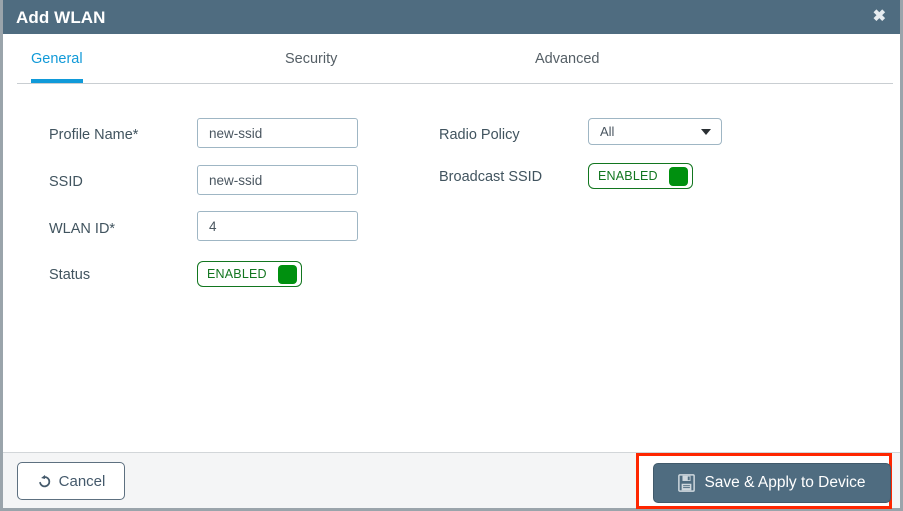 The image size is (903, 511). What do you see at coordinates (44, 481) in the screenshot?
I see `undo-icon` at bounding box center [44, 481].